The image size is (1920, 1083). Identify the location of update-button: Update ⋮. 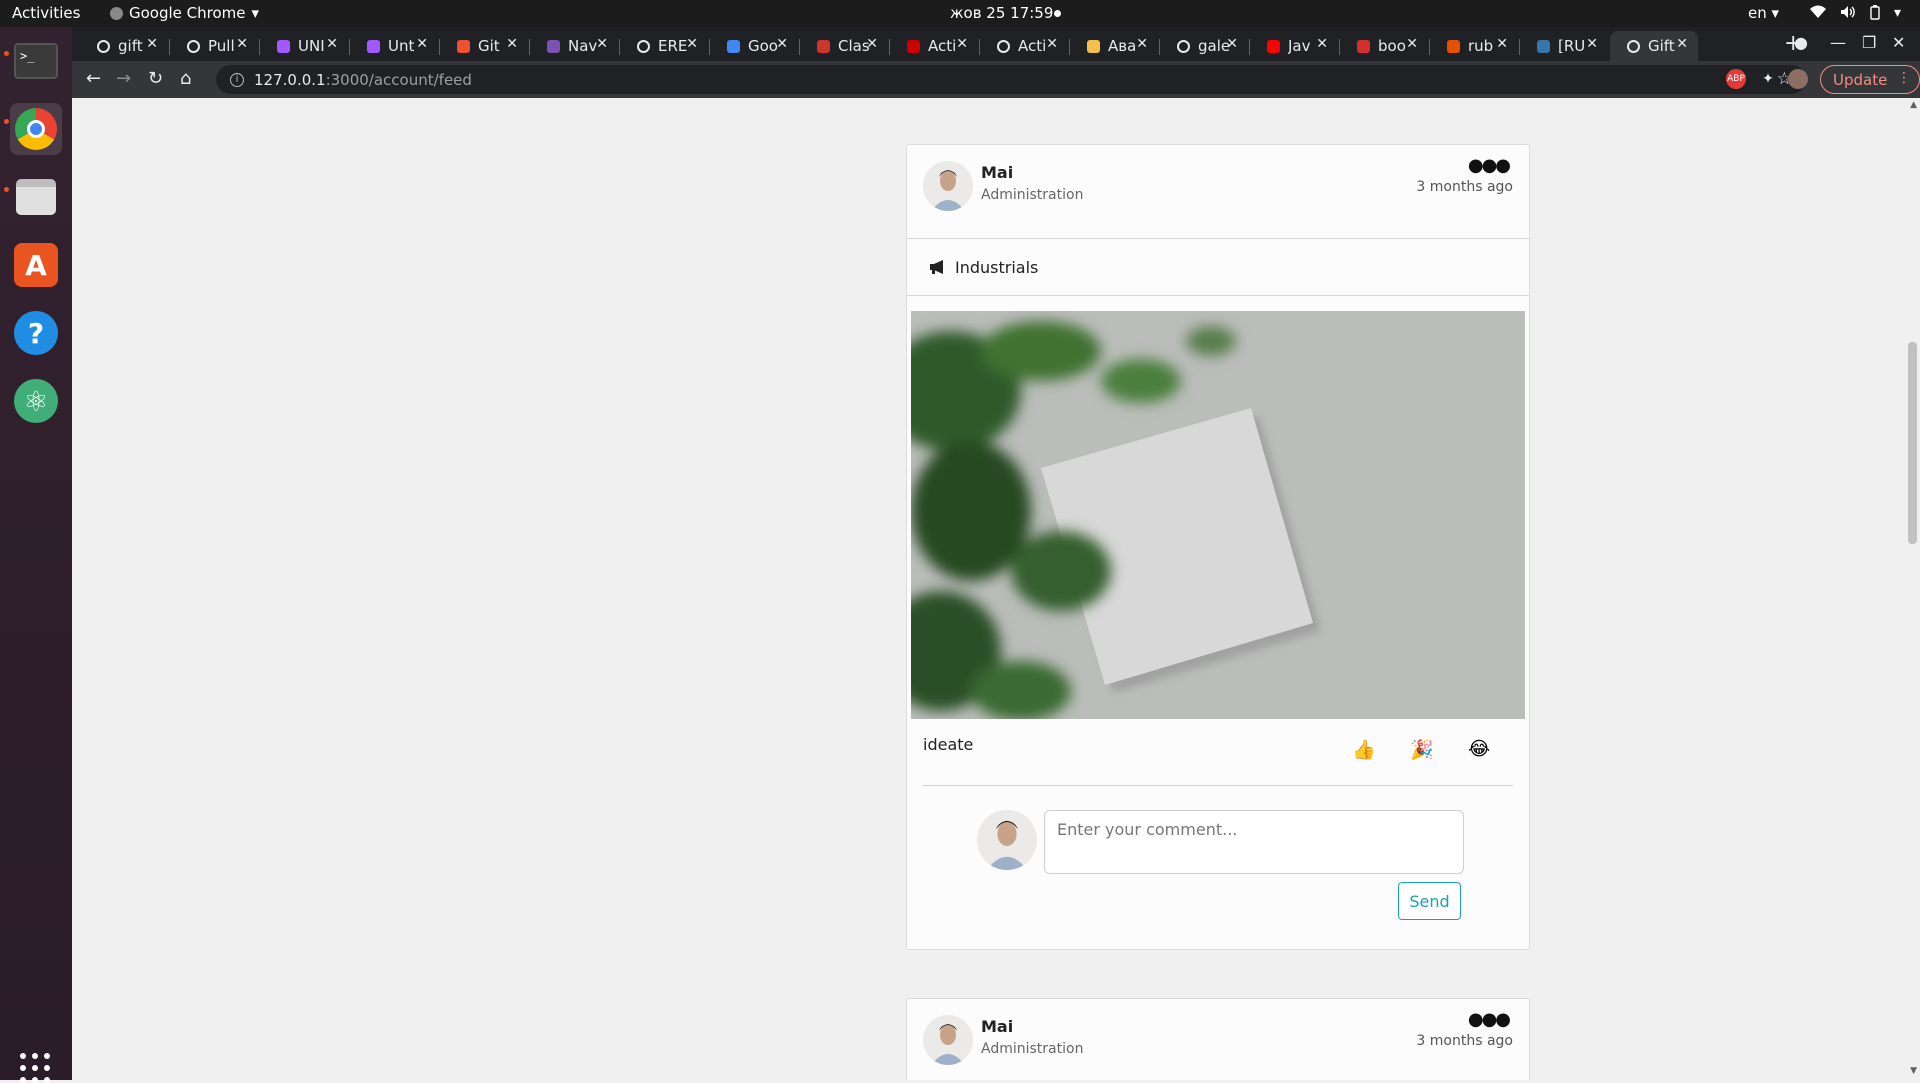
(1870, 79).